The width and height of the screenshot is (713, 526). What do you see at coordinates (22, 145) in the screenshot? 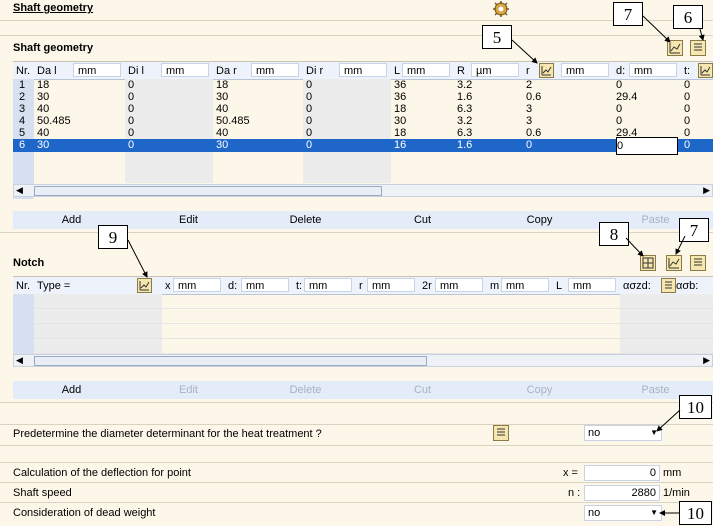
I see `table-cell: 6` at bounding box center [22, 145].